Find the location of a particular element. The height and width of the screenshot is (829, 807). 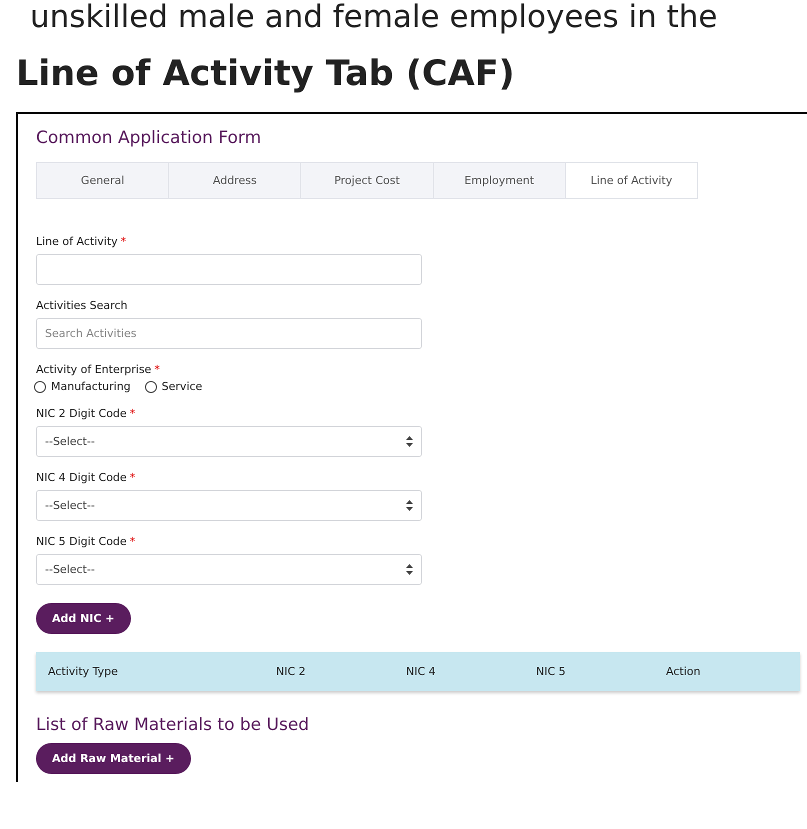

field-label: NIC 2 Digit Code is located at coordinates (81, 413).